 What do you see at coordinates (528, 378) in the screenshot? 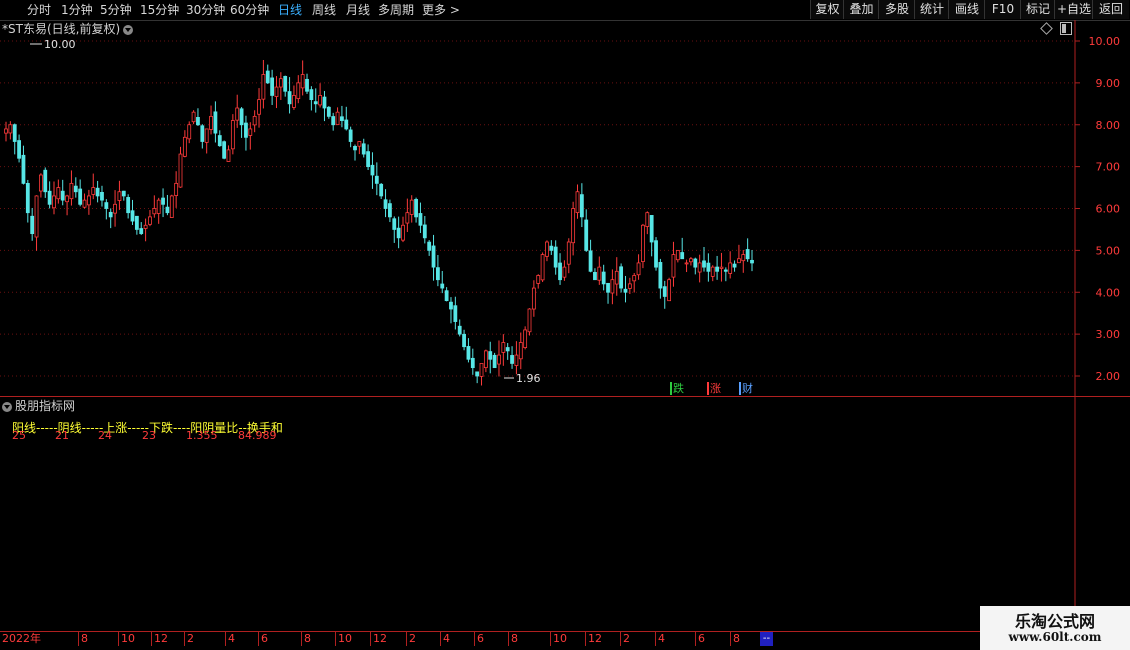
I see `low-price-label: 1.96` at bounding box center [528, 378].